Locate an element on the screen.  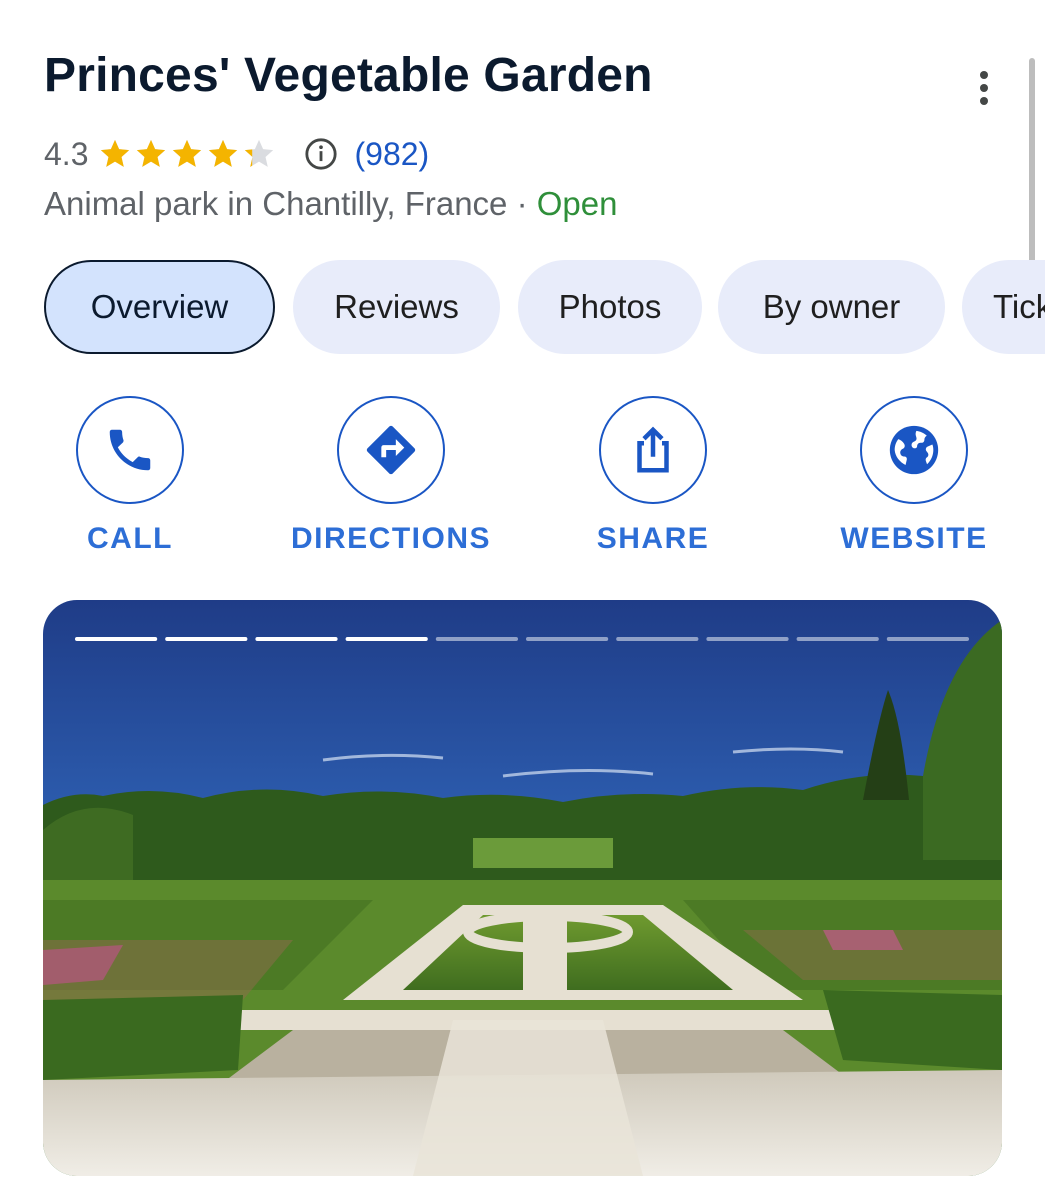
website-button: WEBSITE is located at coordinates (914, 481).